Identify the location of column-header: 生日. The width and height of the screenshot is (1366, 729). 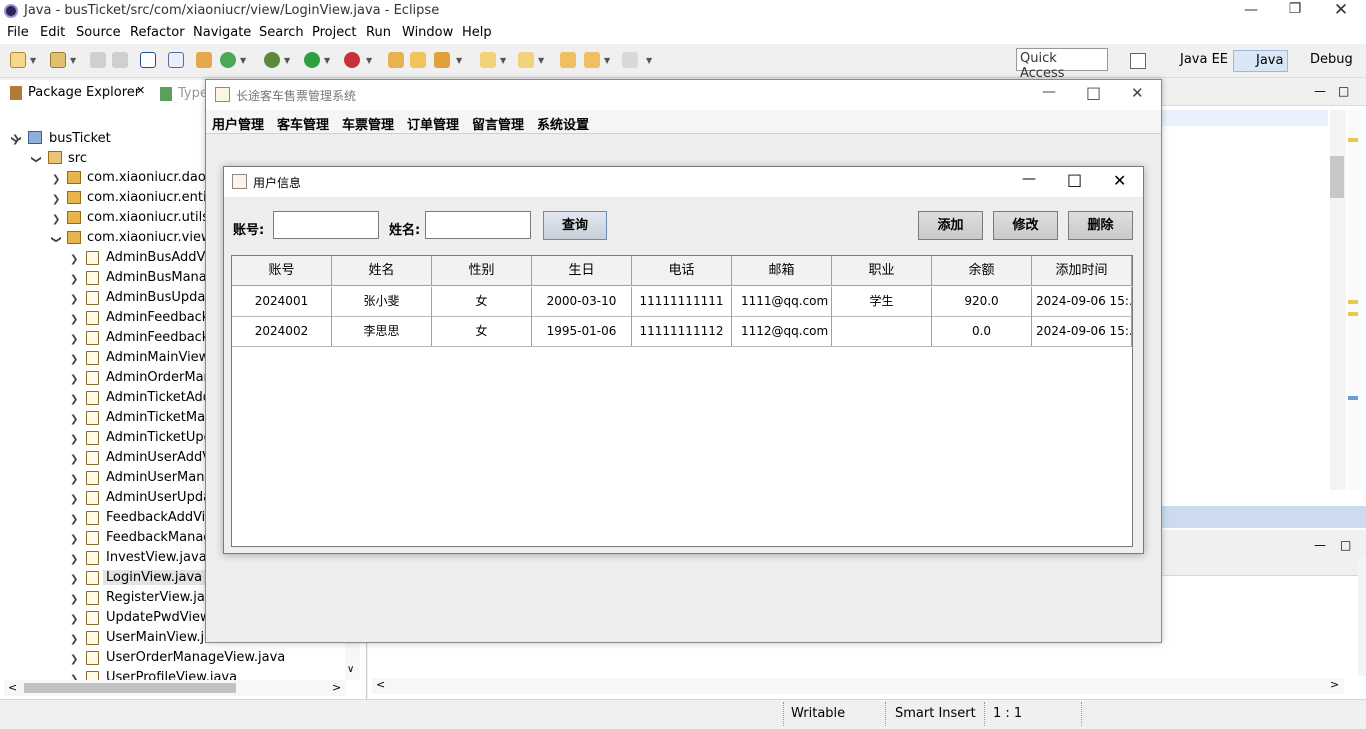
(582, 271).